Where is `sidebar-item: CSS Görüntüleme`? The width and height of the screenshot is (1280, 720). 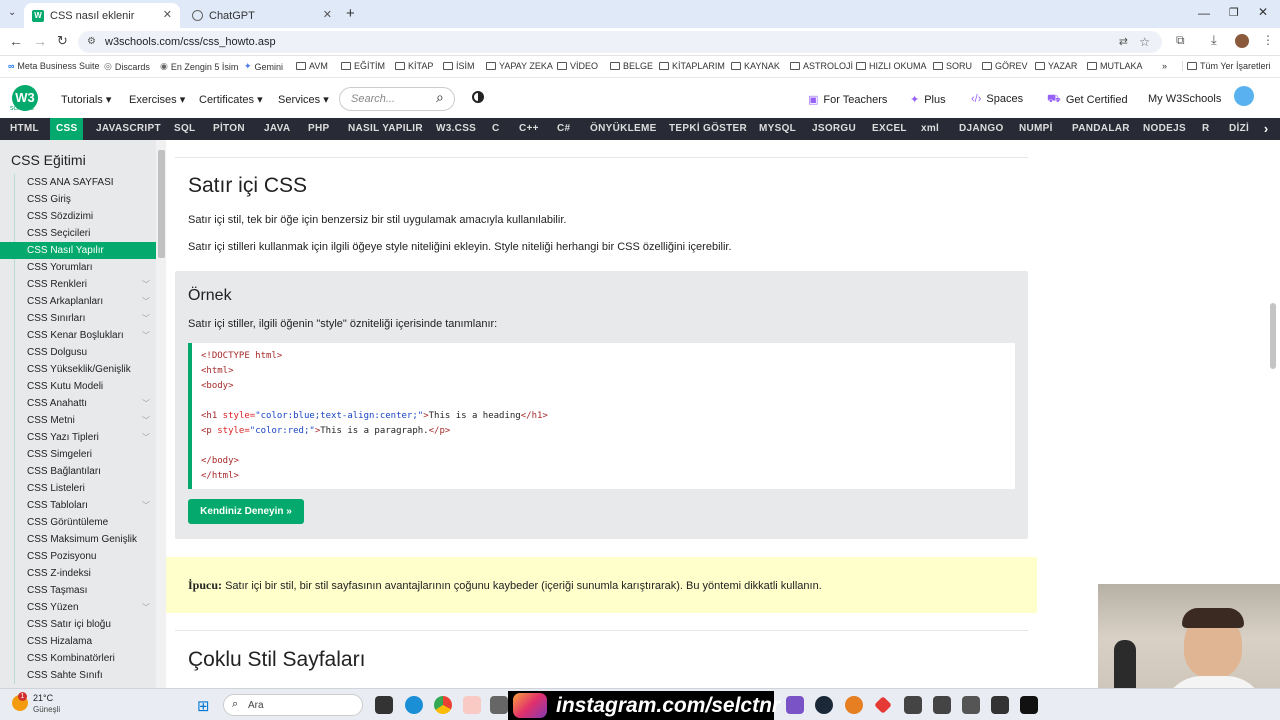
sidebar-item: CSS Görüntüleme is located at coordinates (85, 522).